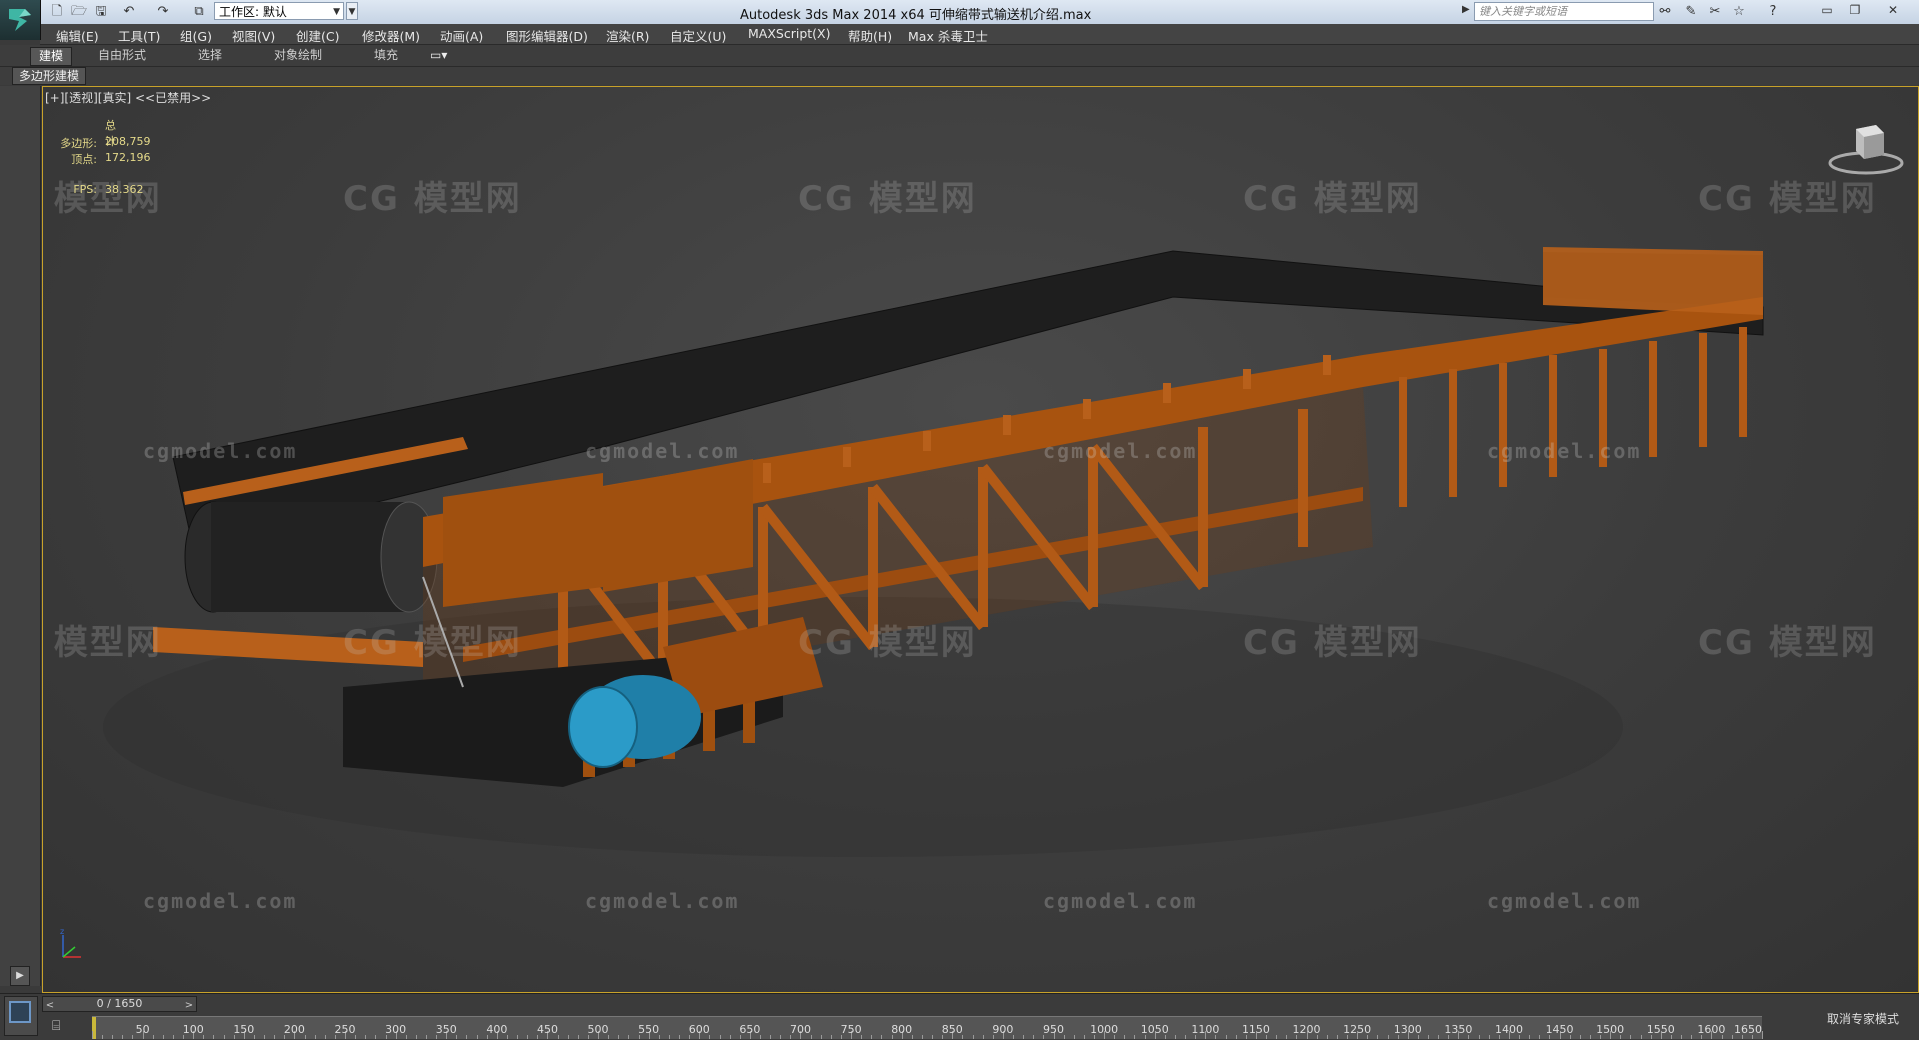  Describe the element at coordinates (49, 76) in the screenshot. I see `polygon-modeling-panel: 多边形建模` at that location.